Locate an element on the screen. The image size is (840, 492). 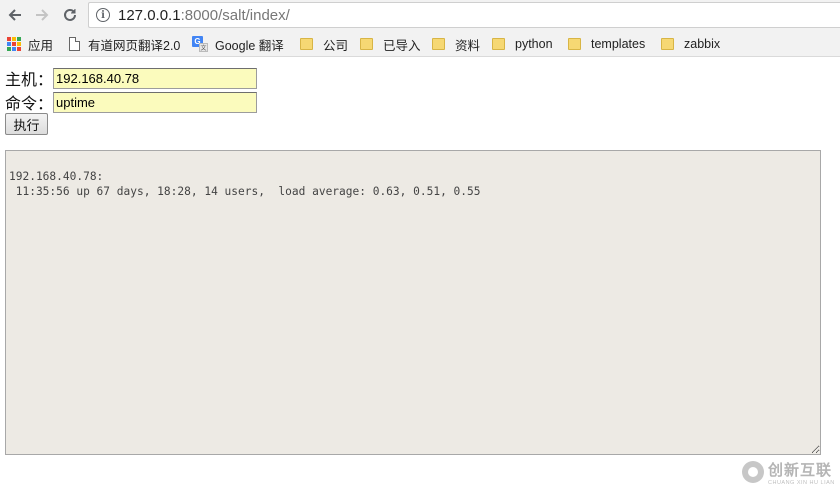
bookmark-folder-zabbix: zabbix is located at coordinates (690, 44).